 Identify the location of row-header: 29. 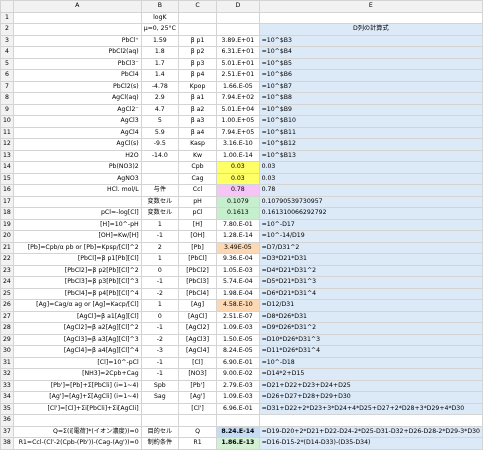
(7, 339).